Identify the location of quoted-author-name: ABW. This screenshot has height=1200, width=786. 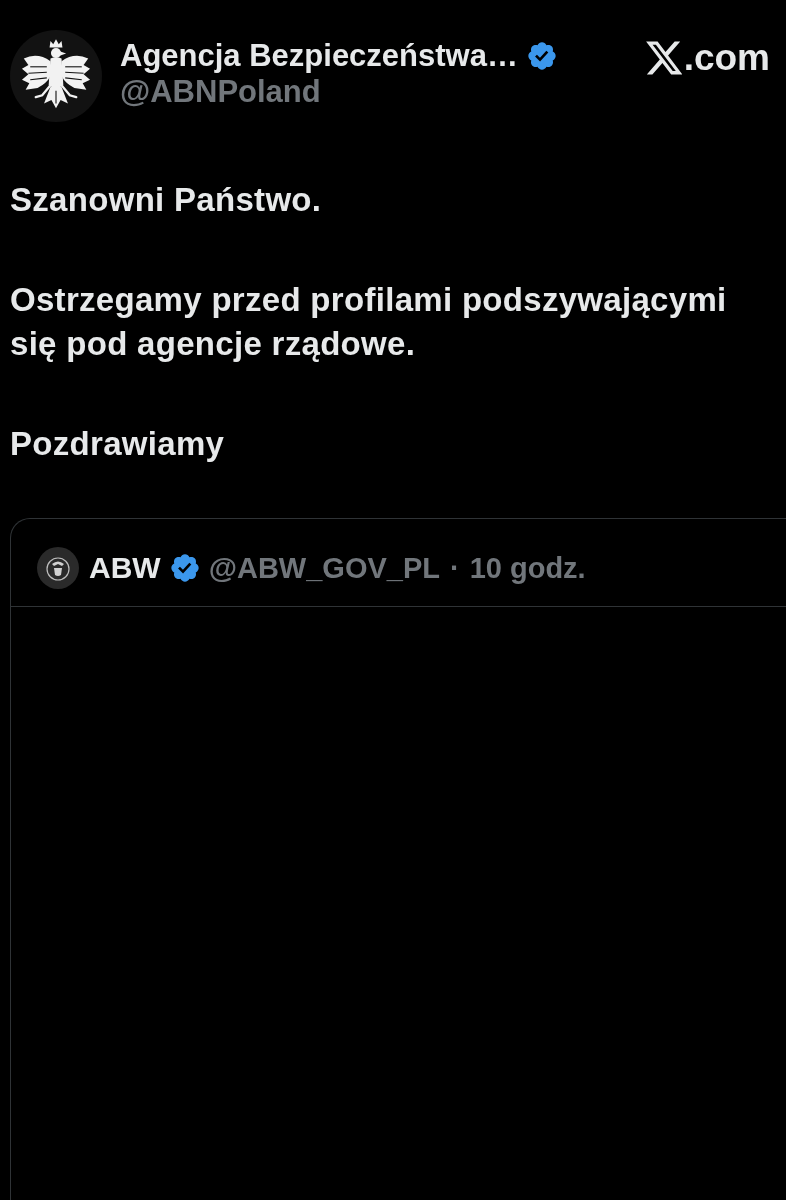
(125, 568).